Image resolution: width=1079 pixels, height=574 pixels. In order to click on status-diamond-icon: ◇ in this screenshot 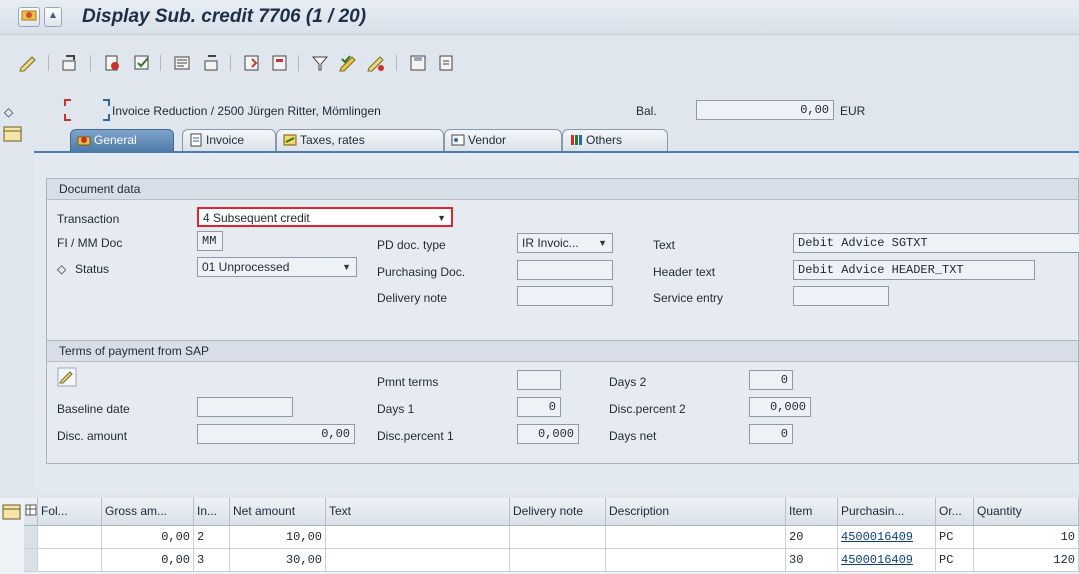, I will do `click(62, 269)`.